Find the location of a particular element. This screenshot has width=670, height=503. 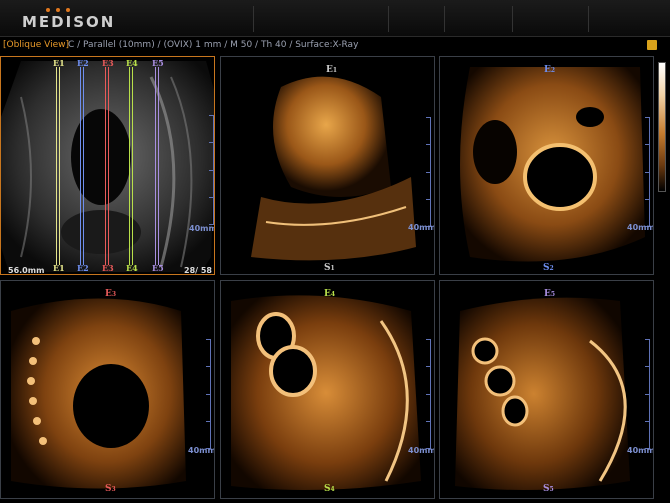

slice-label-e3: E3 is located at coordinates (111, 294).